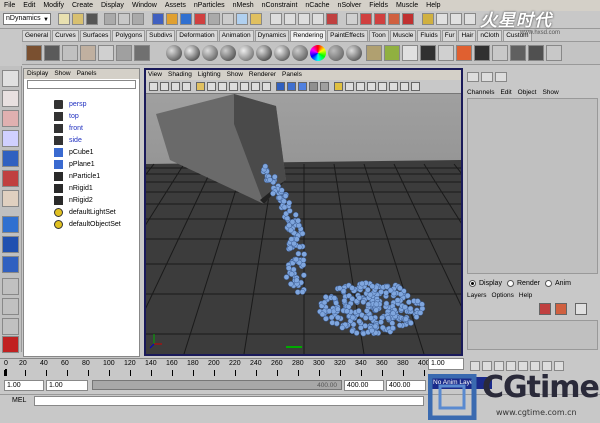 This screenshot has height=423, width=600. I want to click on new-layer-selected-icon, so click(561, 309).